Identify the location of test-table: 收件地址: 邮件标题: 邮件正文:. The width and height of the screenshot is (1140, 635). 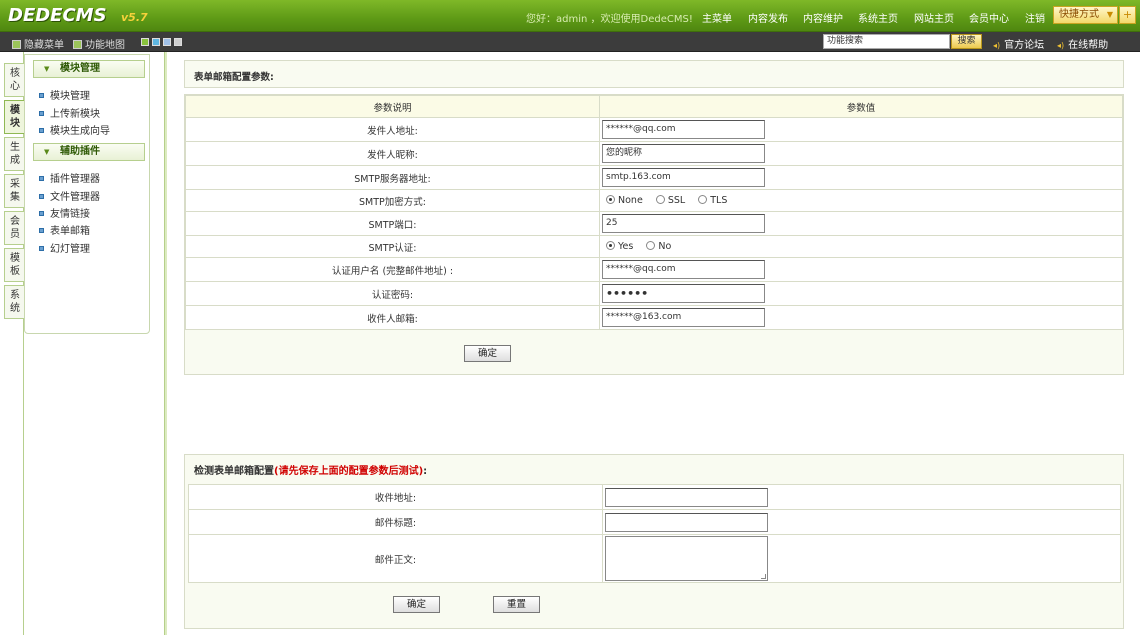
(654, 533).